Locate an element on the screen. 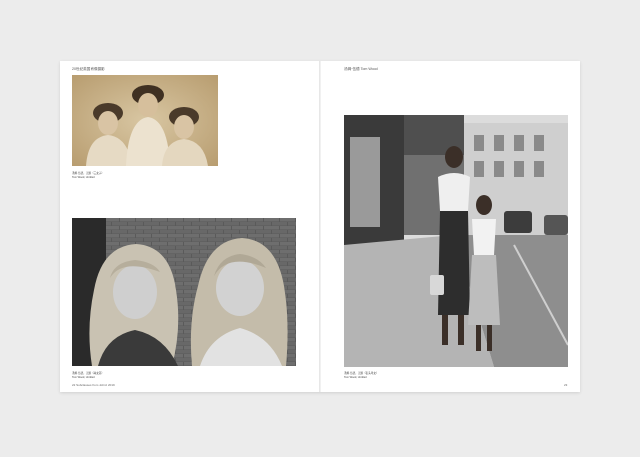  top-photo-caption: 汤姆·伍德，无题（三女子） Tom Wood, Untitled is located at coordinates (88, 175).